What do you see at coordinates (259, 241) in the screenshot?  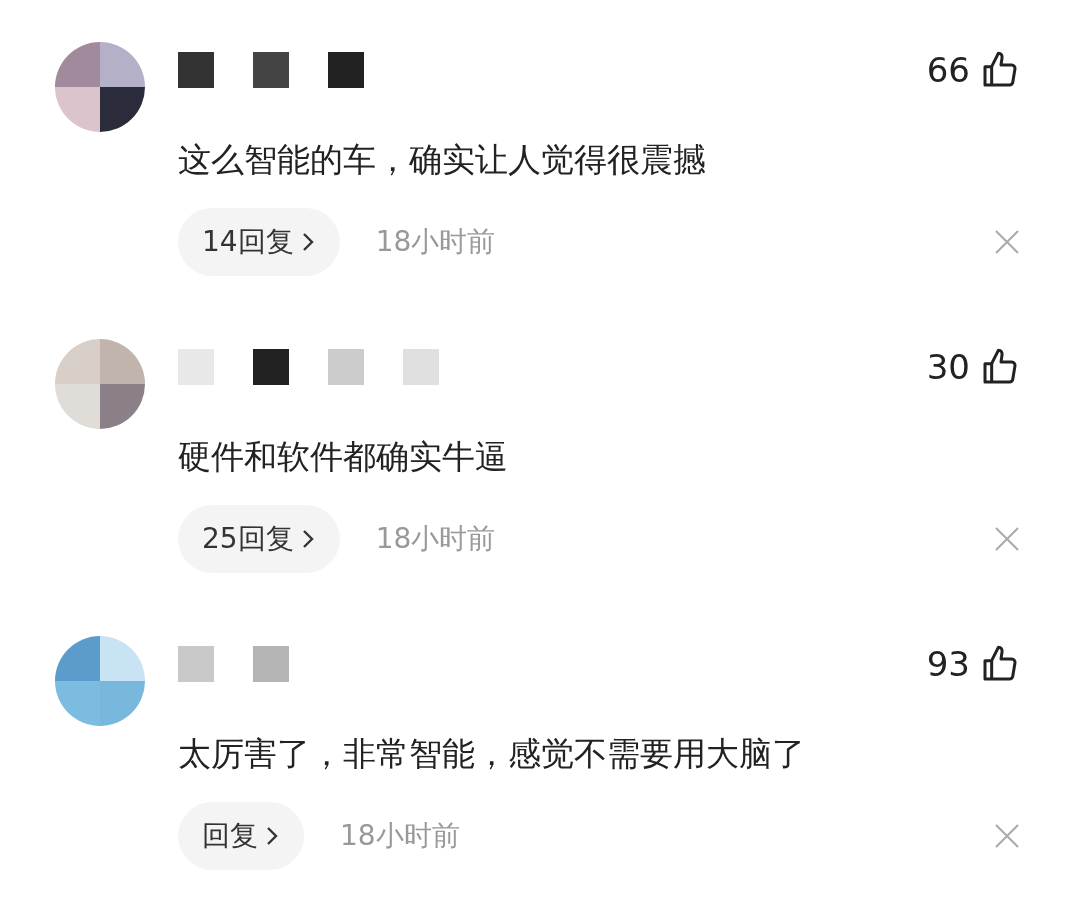 I see `replies-button: 14回复` at bounding box center [259, 241].